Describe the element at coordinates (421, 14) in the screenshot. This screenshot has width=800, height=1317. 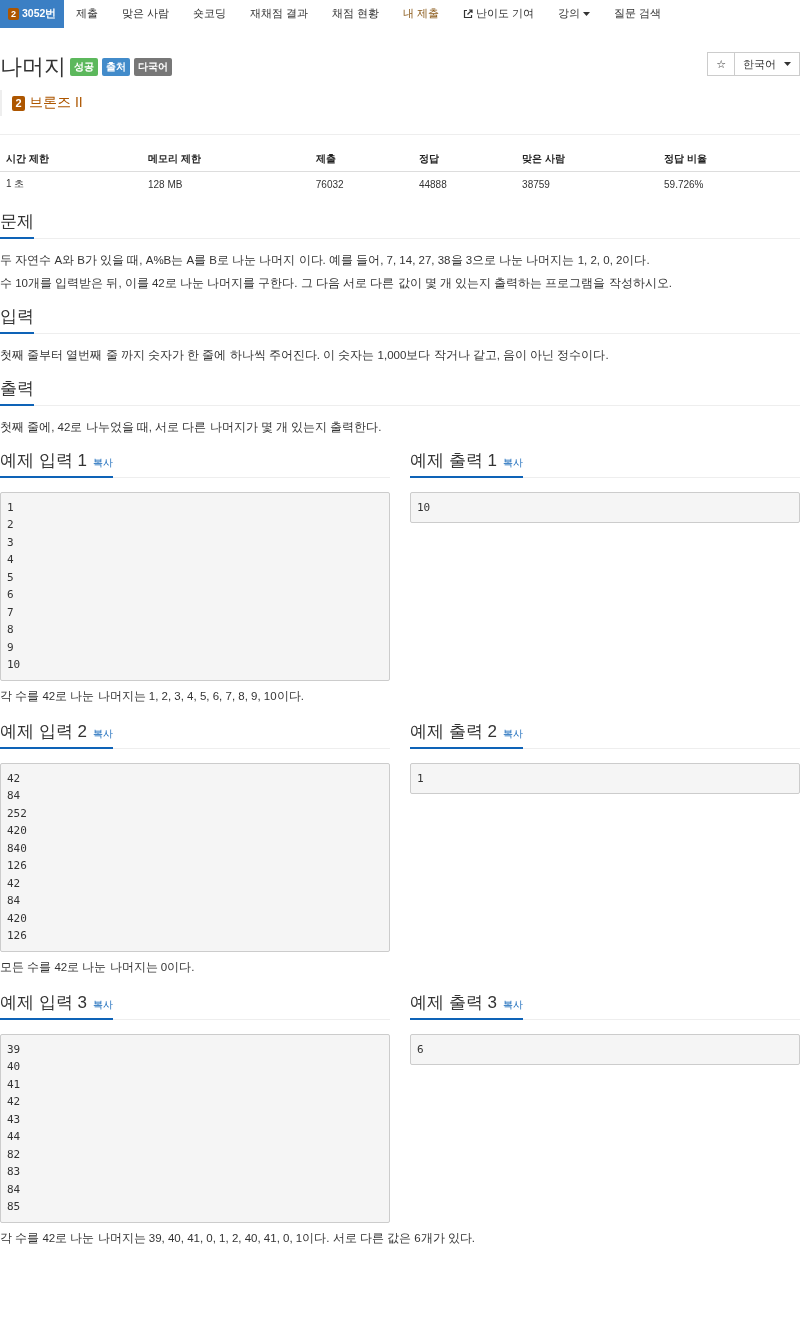
I see `nav-link: 내 제출` at that location.